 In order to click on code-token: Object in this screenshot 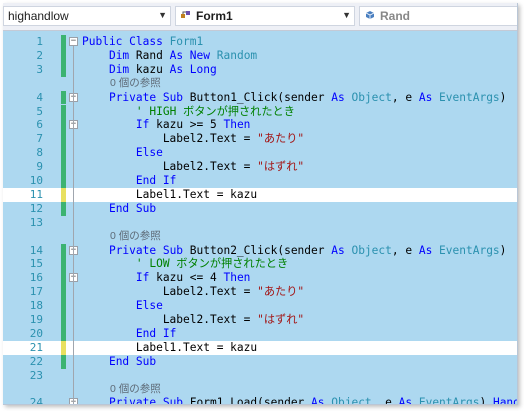, I will do `click(351, 400)`.